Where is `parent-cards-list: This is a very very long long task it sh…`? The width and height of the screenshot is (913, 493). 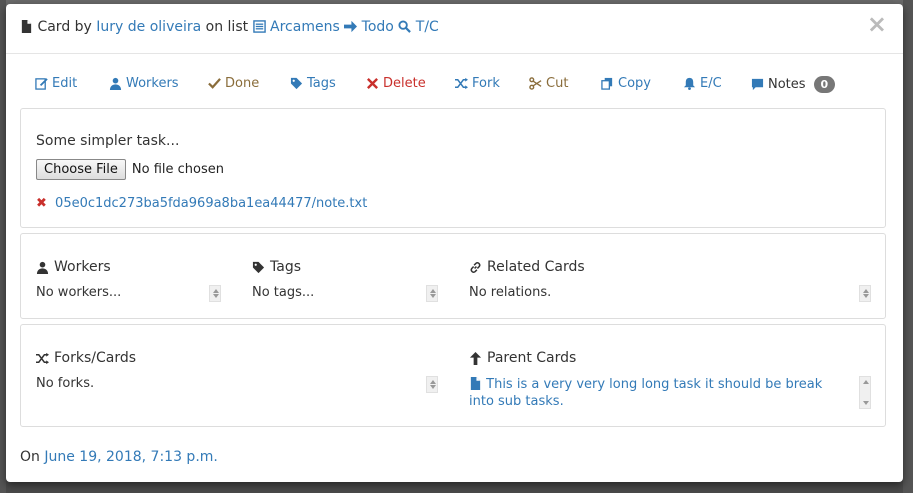
parent-cards-list: This is a very very long long task it sh… is located at coordinates (670, 393).